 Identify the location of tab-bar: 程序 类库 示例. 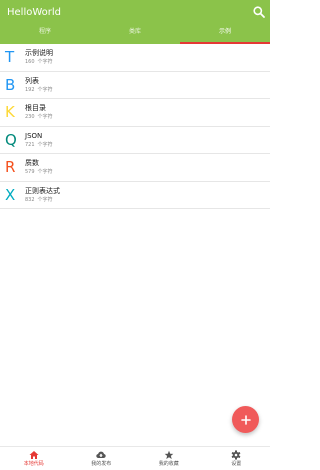
(135, 34).